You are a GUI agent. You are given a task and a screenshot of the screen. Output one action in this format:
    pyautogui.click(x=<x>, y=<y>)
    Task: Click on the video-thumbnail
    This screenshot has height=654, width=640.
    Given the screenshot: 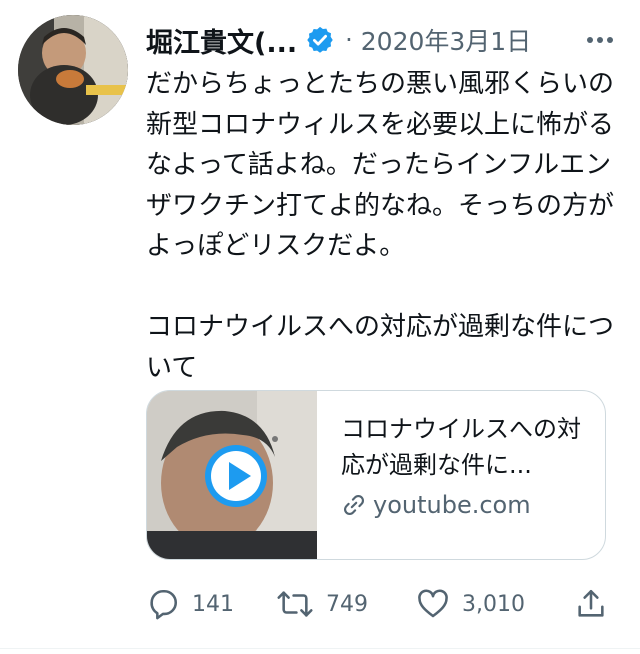 What is the action you would take?
    pyautogui.click(x=232, y=475)
    